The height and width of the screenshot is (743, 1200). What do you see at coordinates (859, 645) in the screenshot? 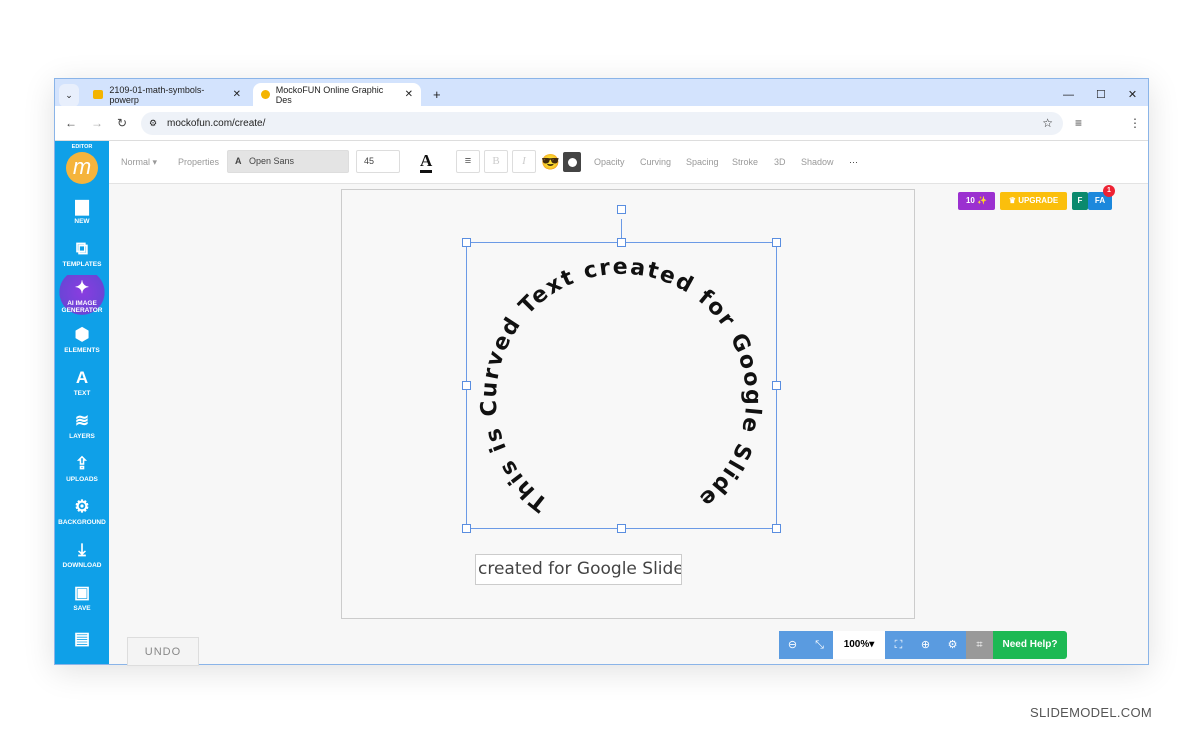
I see `zoom-level-dropdown: 100%▾` at bounding box center [859, 645].